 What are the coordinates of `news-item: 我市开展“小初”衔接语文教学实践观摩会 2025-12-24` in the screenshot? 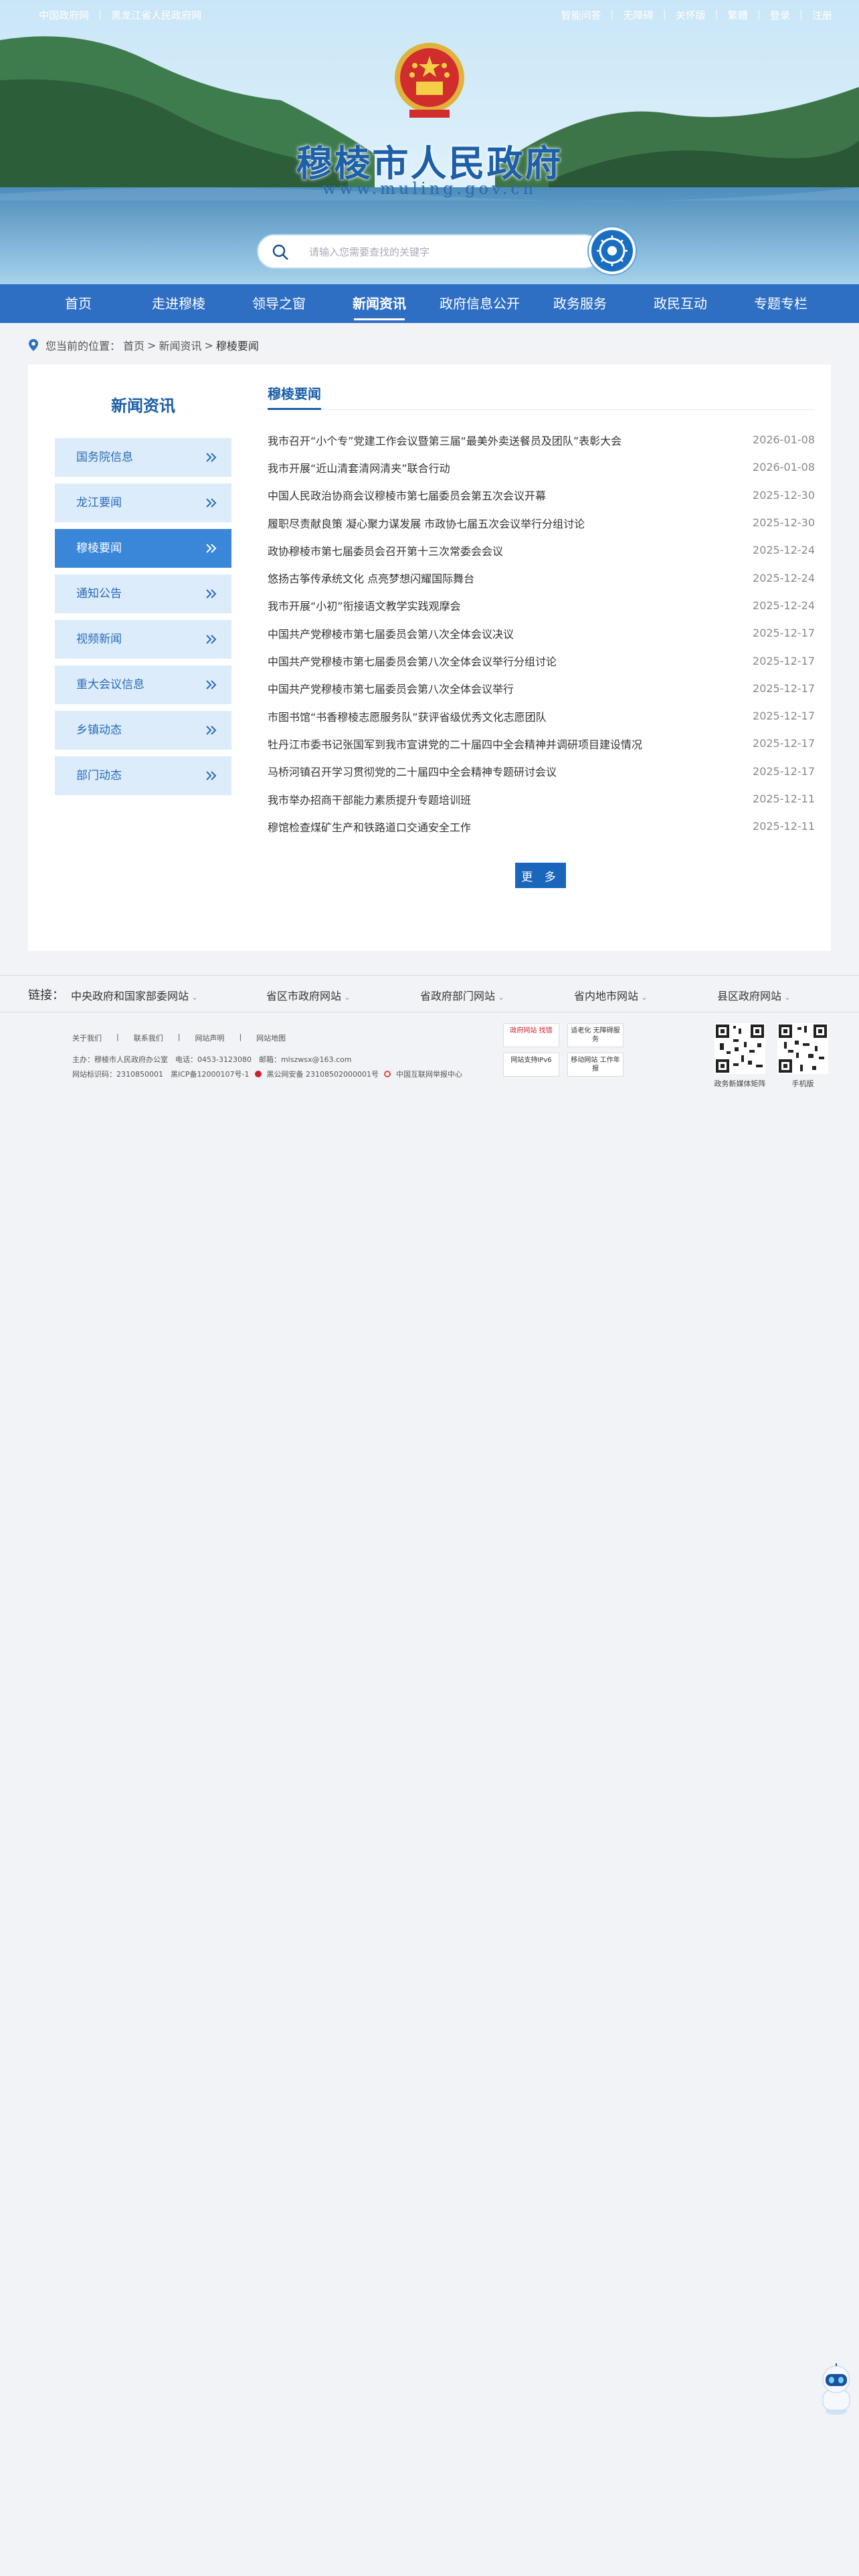 It's located at (541, 605).